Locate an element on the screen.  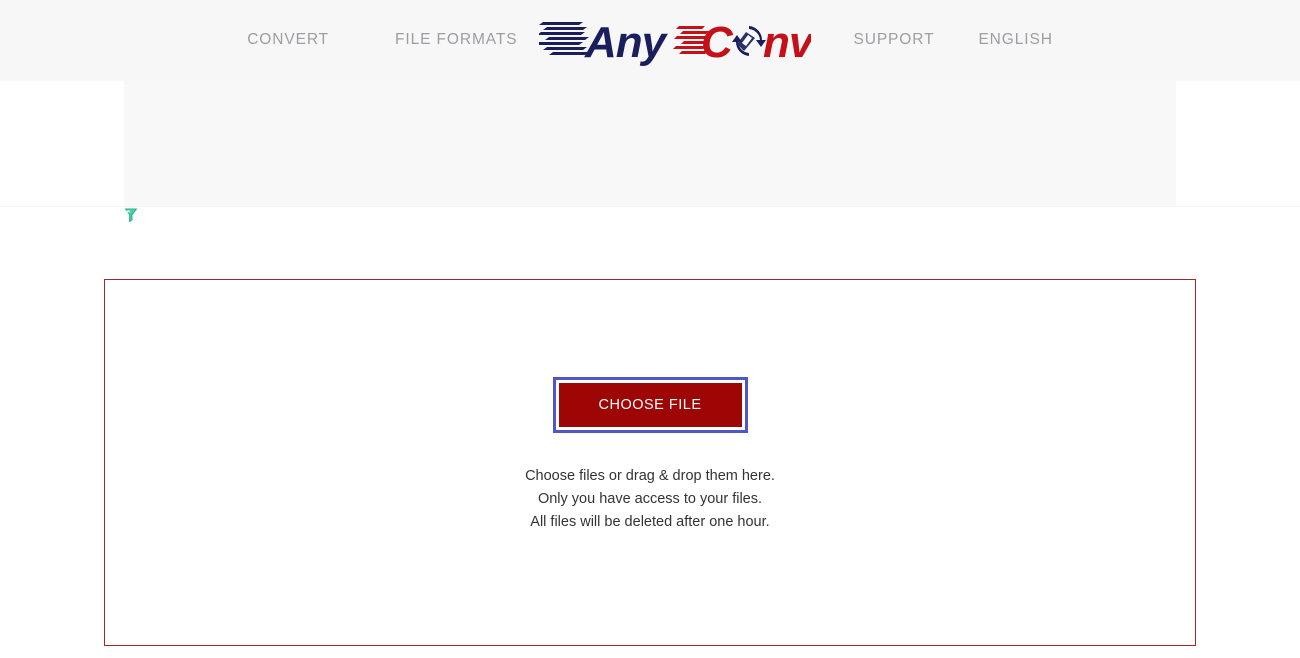
choose-file-button-wrap: CHOOSE FILE is located at coordinates (650, 405).